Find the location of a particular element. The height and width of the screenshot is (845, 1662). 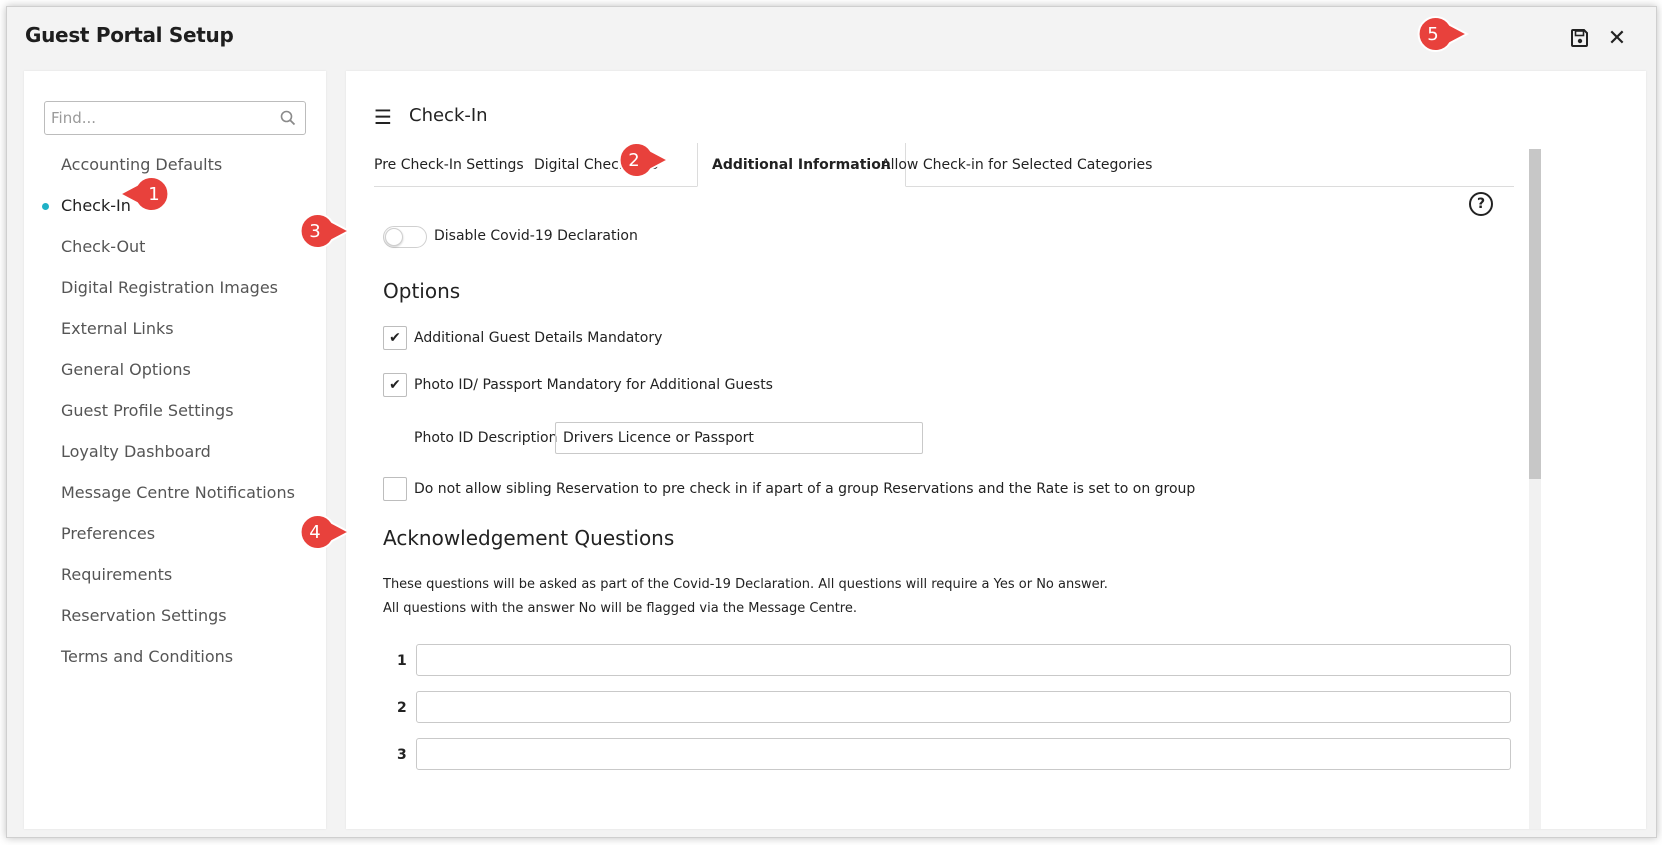

sidebar-item-label: Check-Out is located at coordinates (103, 246).